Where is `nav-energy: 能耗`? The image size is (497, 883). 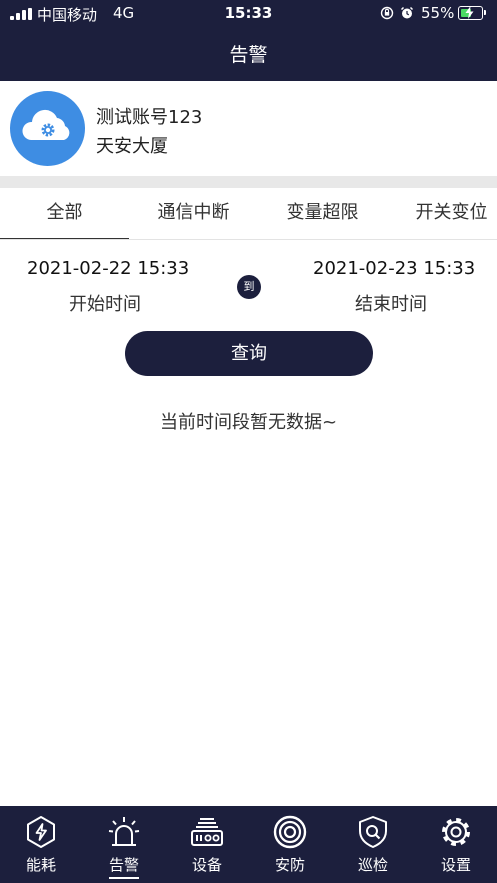 nav-energy: 能耗 is located at coordinates (41, 844).